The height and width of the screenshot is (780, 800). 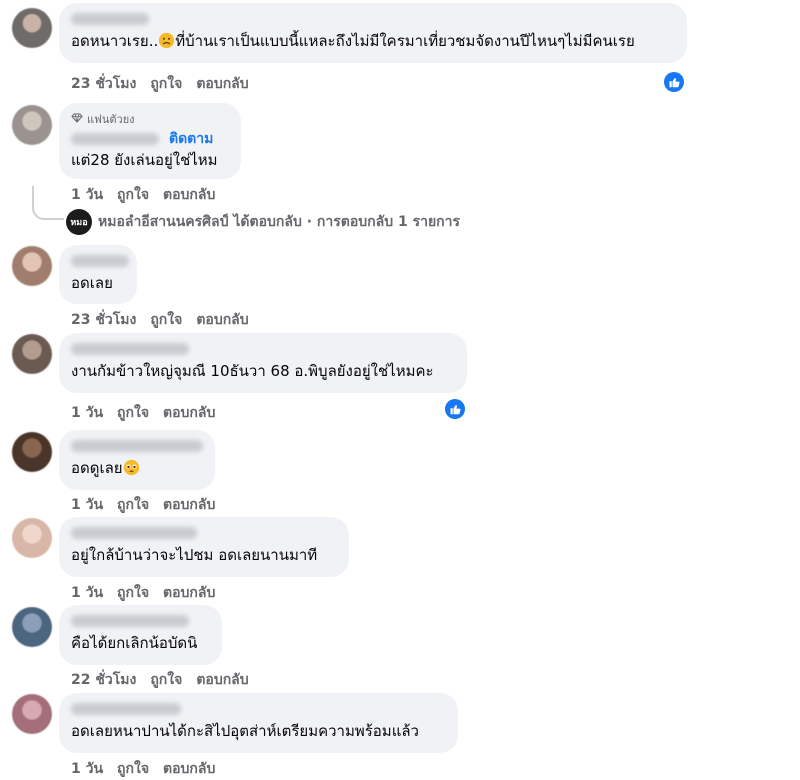 I want to click on comment-actions: 22 ชั่วโมง ถูกใจ ตอบกลับ, so click(x=160, y=680).